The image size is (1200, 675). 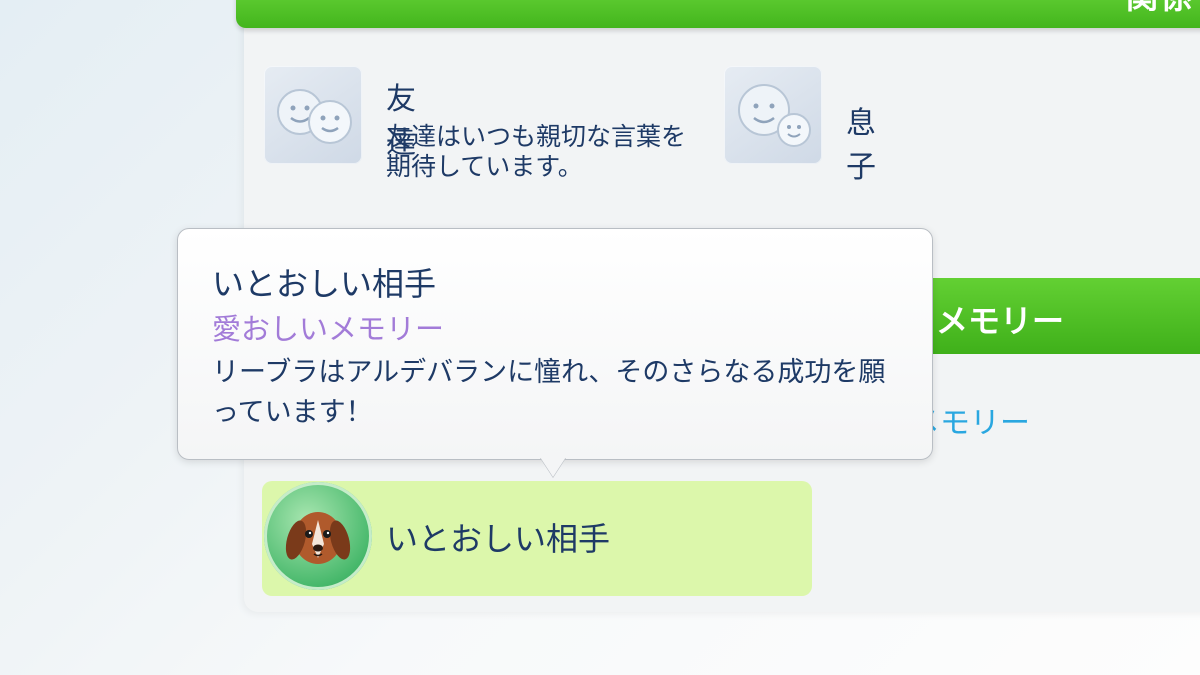 I want to click on memory-section-header: メモリー, so click(x=1050, y=316).